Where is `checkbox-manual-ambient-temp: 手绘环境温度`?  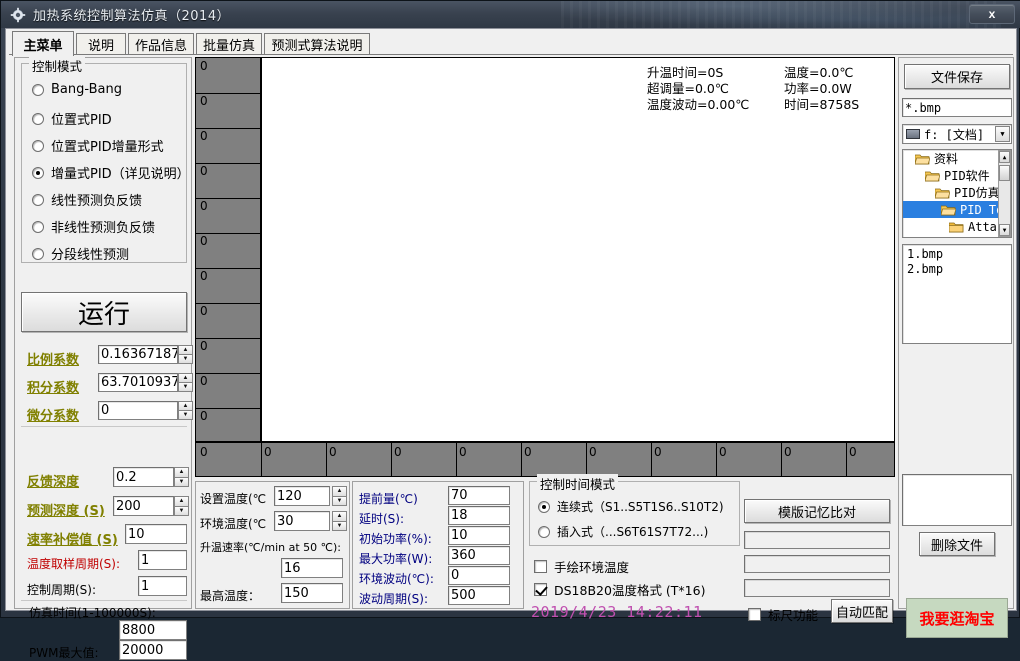
checkbox-manual-ambient-temp: 手绘环境温度 is located at coordinates (581, 566).